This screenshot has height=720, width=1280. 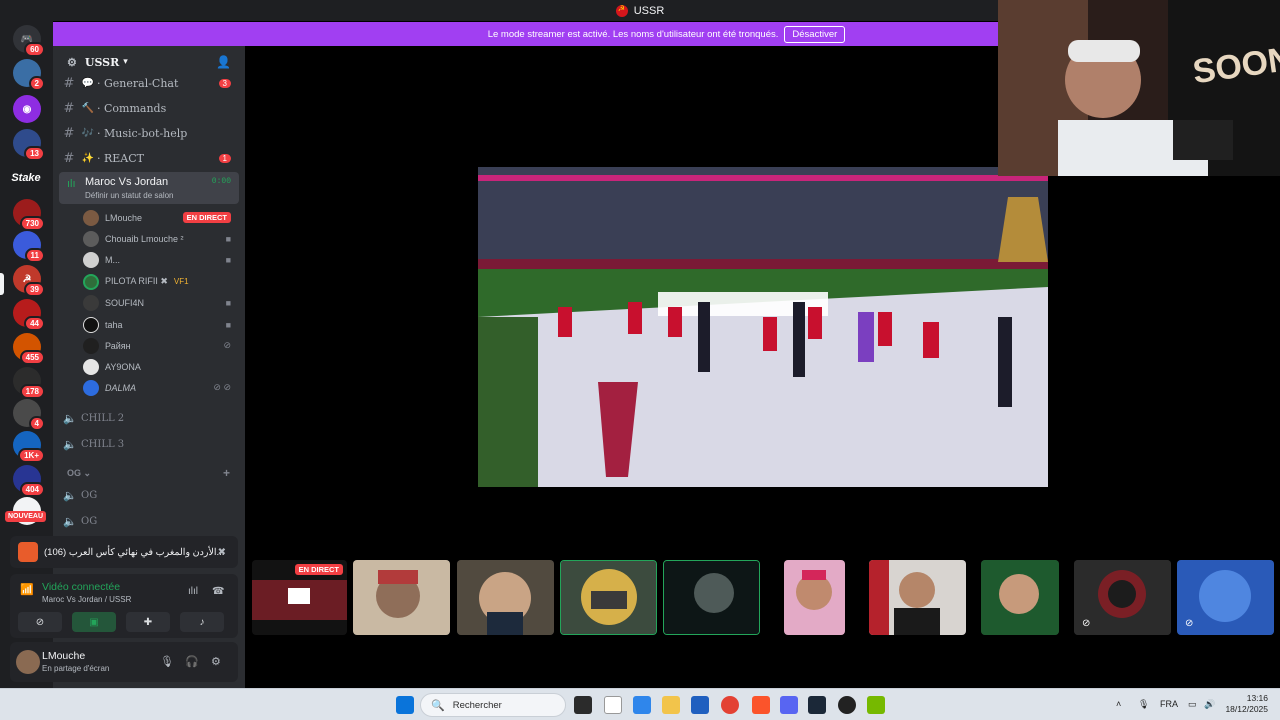 What do you see at coordinates (29, 481) in the screenshot?
I see `server-icon: 404` at bounding box center [29, 481].